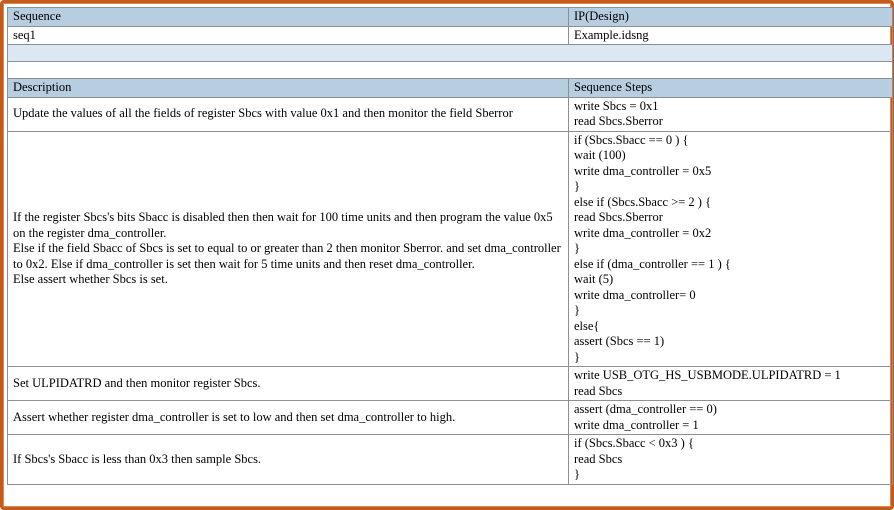 Image resolution: width=894 pixels, height=510 pixels. What do you see at coordinates (288, 88) in the screenshot?
I see `description-header: Description` at bounding box center [288, 88].